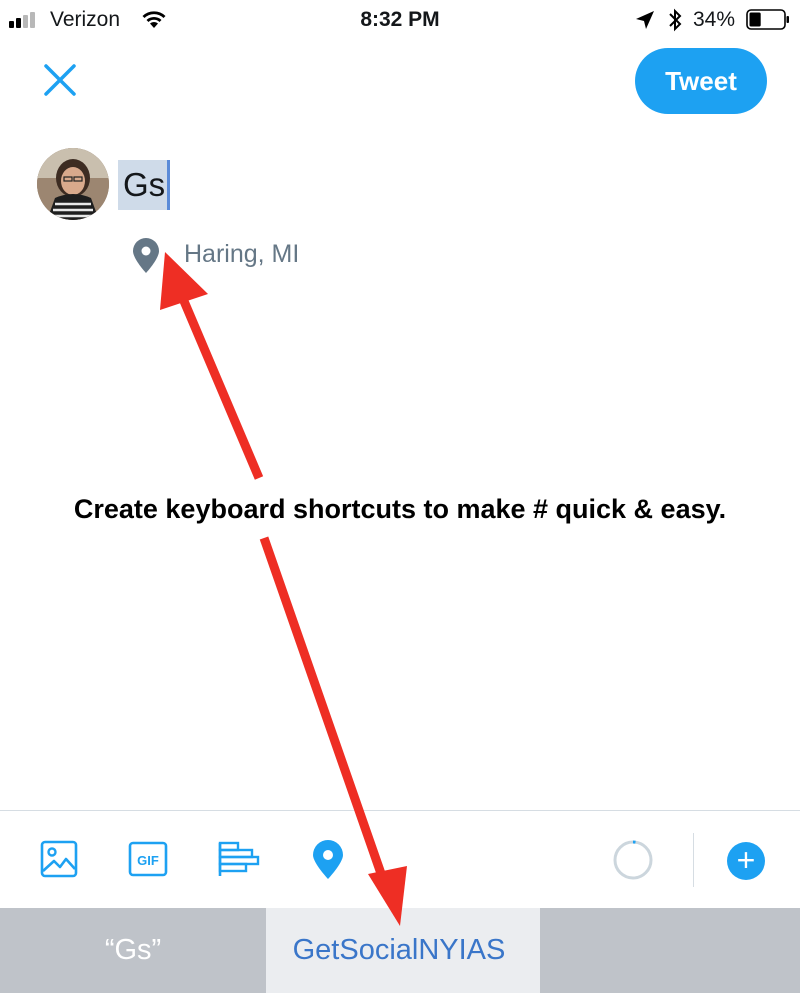 This screenshot has width=800, height=993. I want to click on character-counter-icon, so click(633, 860).